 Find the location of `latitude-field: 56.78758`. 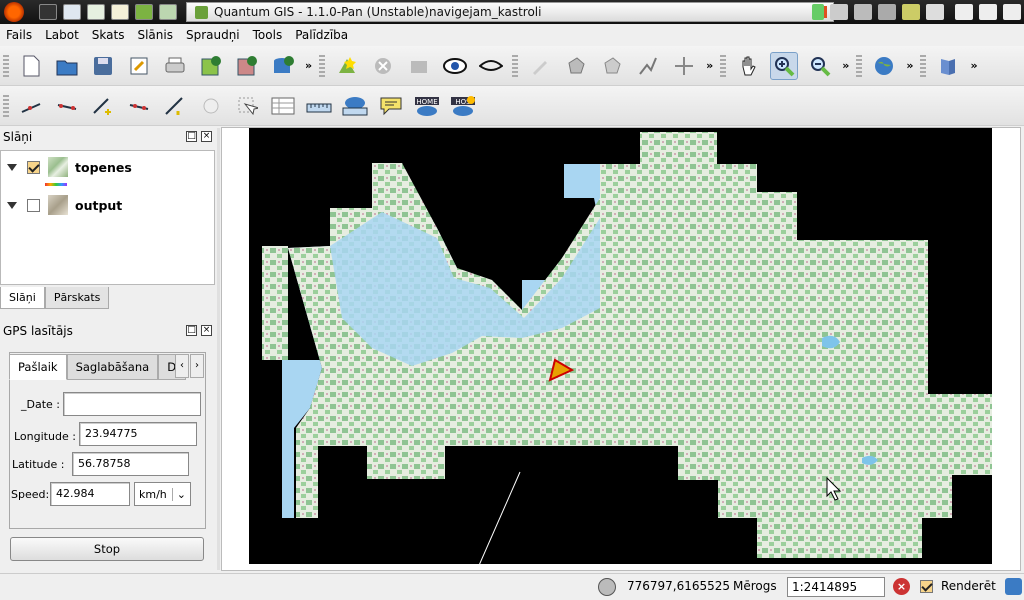

latitude-field: 56.78758 is located at coordinates (130, 464).